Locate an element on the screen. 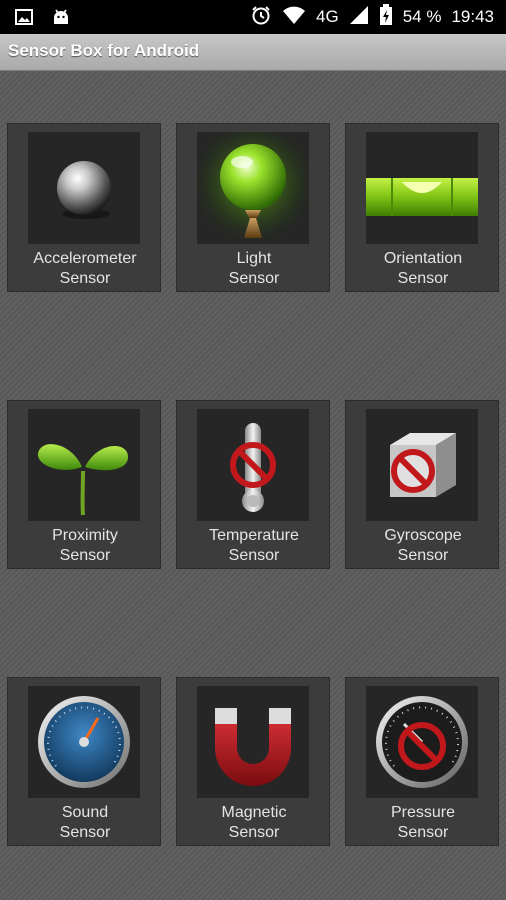 The width and height of the screenshot is (506, 900). sensor-tile-gyroscope: Gyroscope Sensor is located at coordinates (422, 484).